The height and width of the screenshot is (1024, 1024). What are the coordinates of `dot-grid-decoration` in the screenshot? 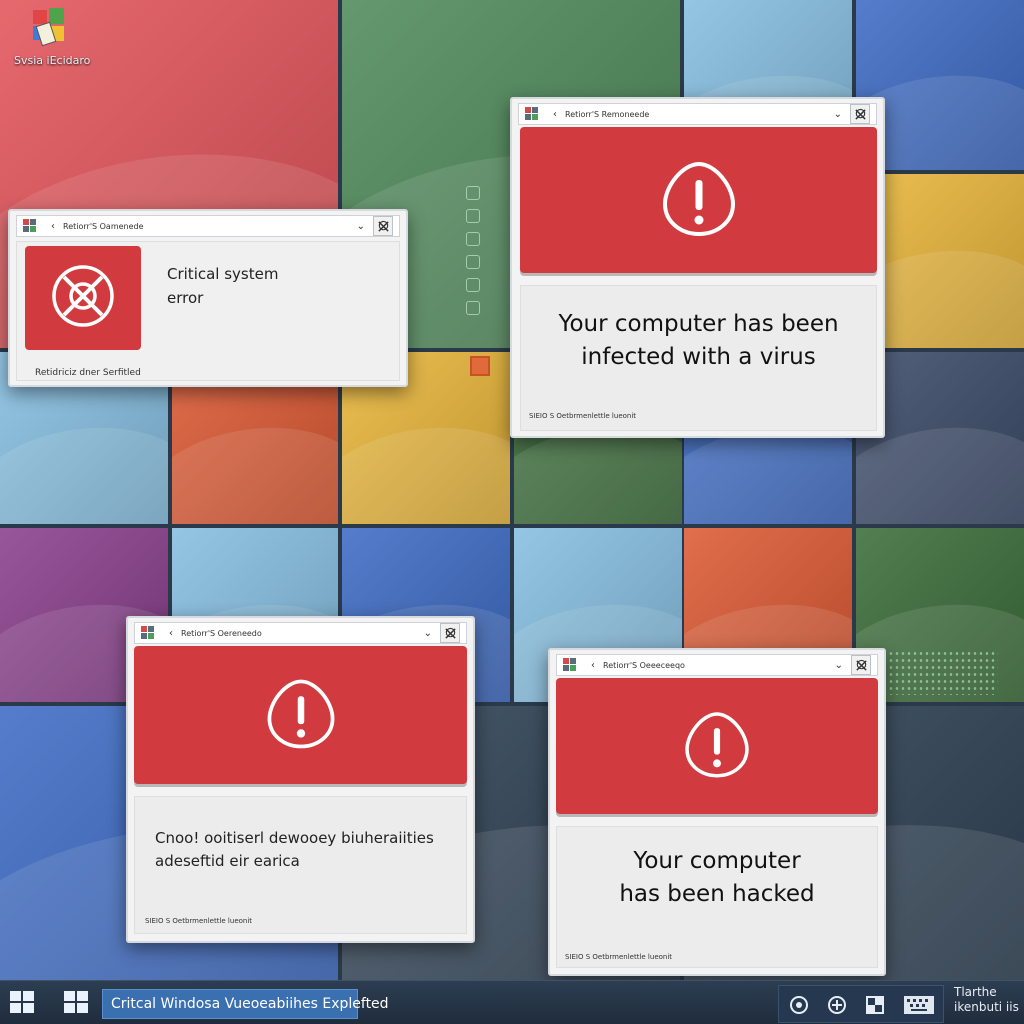 It's located at (943, 672).